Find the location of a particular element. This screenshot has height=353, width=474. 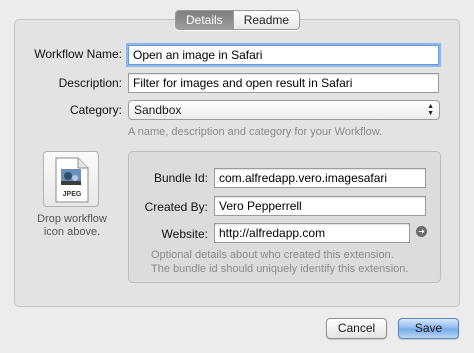

file-type-label: JPEG is located at coordinates (72, 194).